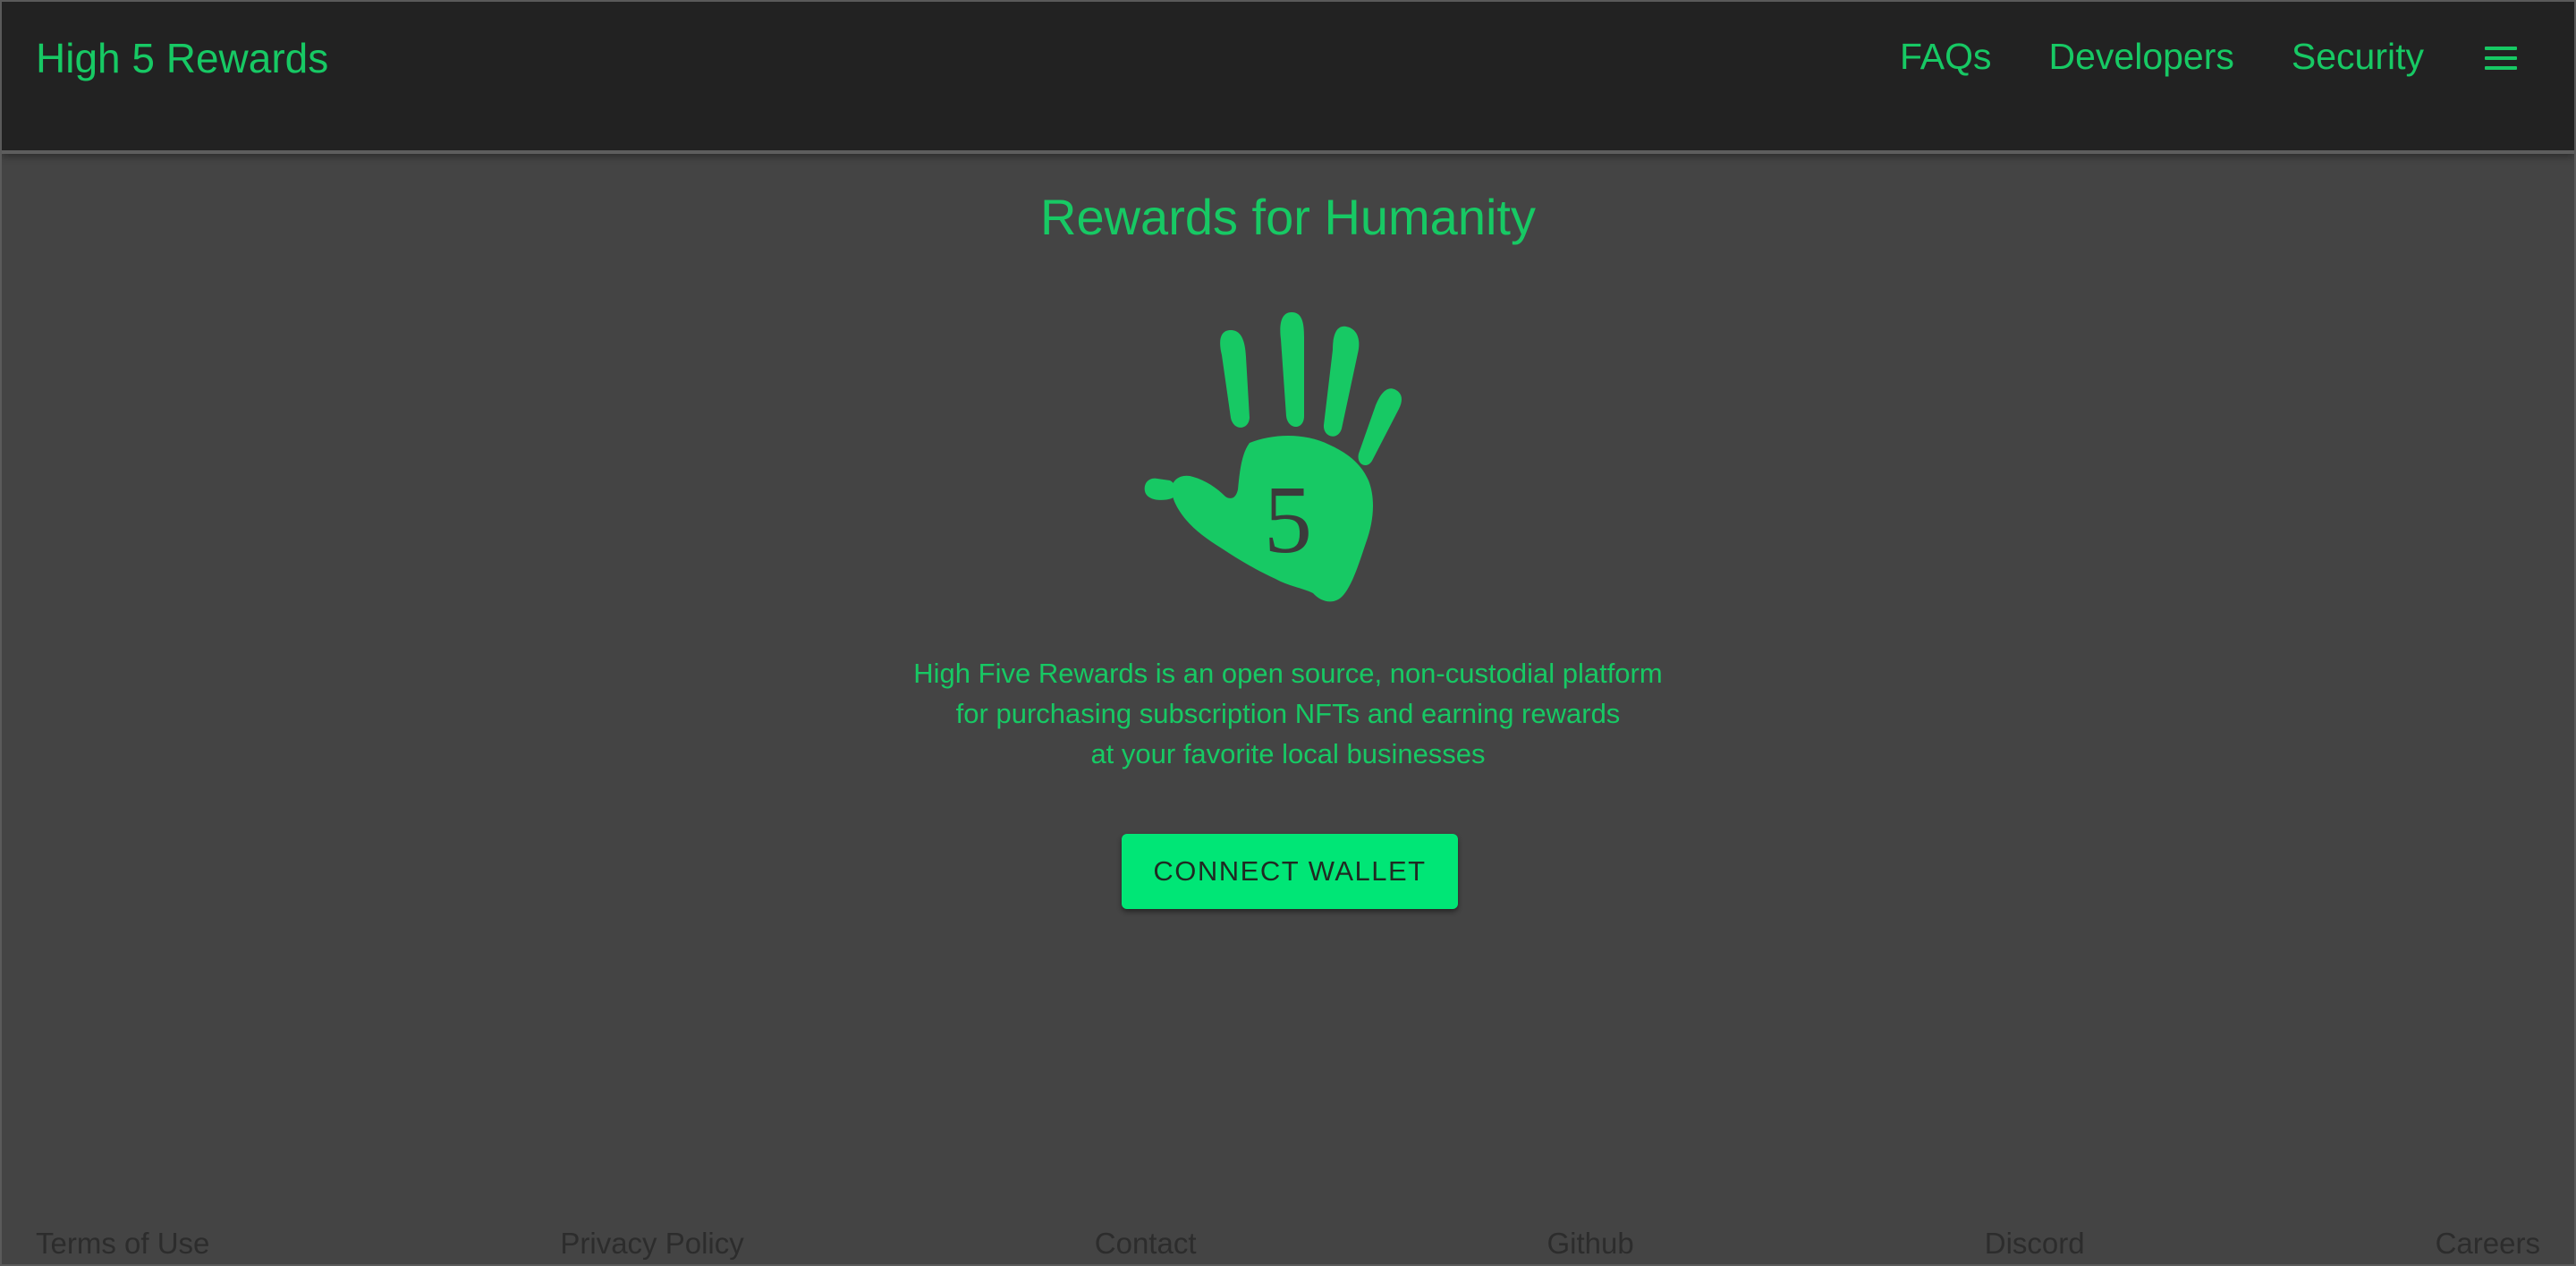 The width and height of the screenshot is (2576, 1266). Describe the element at coordinates (1946, 58) in the screenshot. I see `nav-link-faqs: FAQs` at that location.